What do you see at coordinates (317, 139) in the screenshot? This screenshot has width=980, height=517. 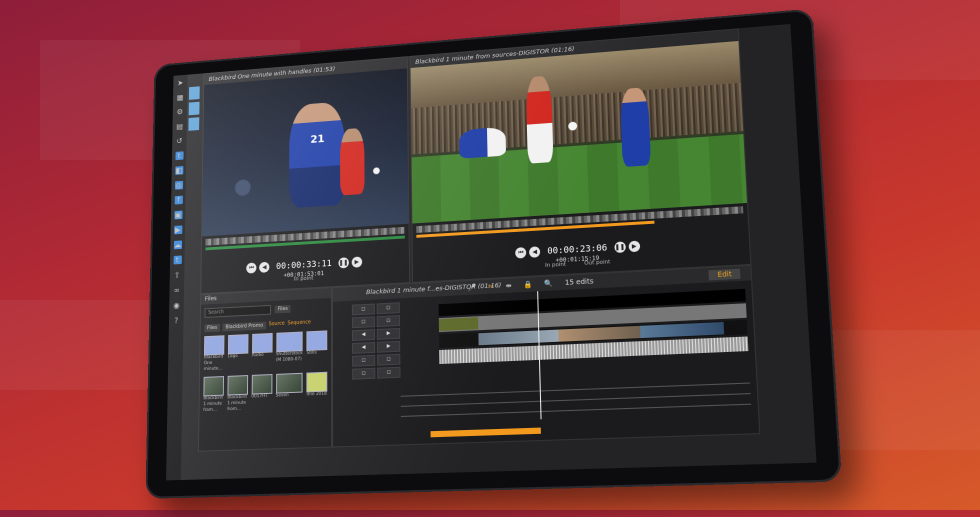 I see `jersey-number: 21` at bounding box center [317, 139].